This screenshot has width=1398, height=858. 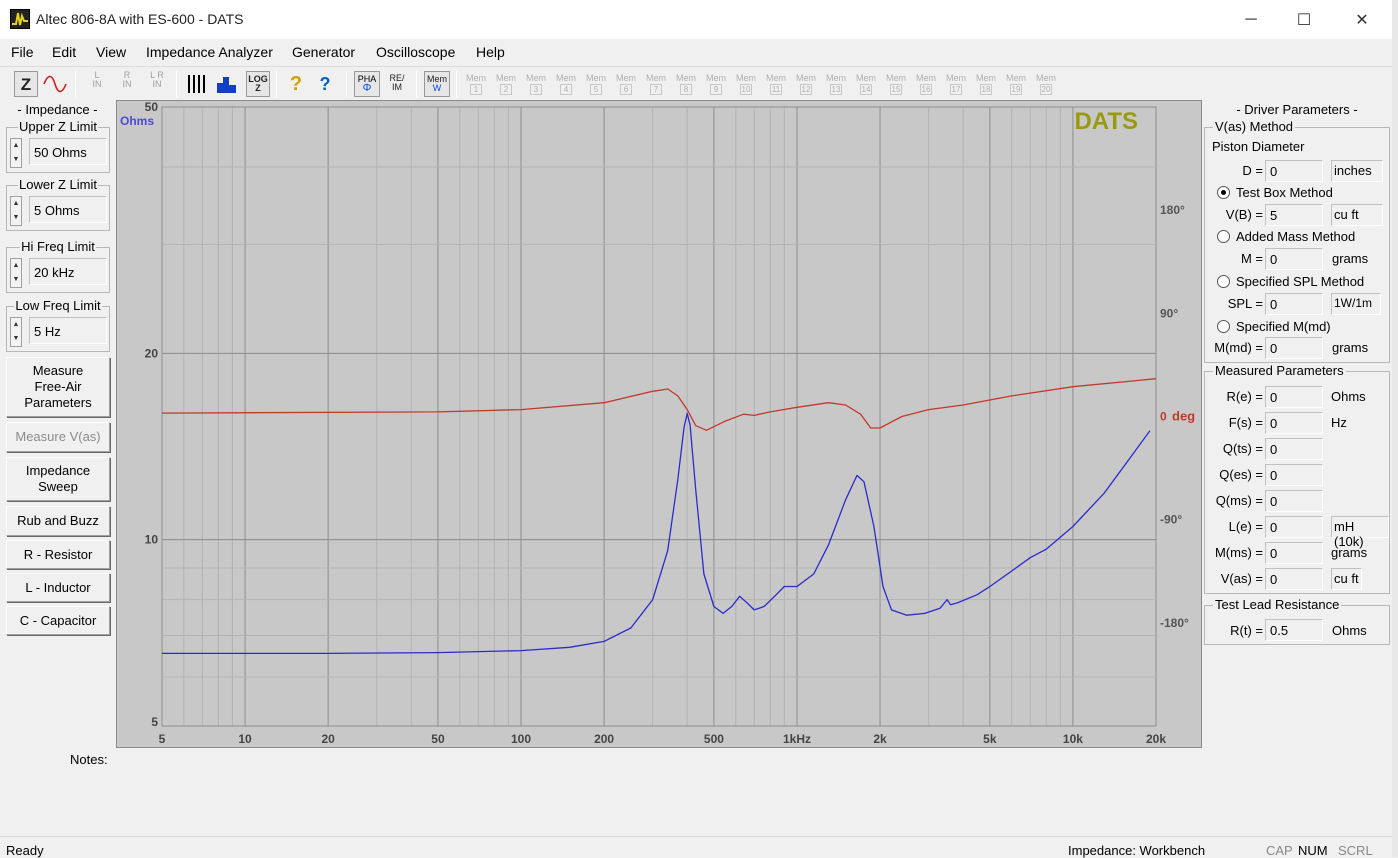 What do you see at coordinates (323, 52) in the screenshot?
I see `menu-generator: Generator` at bounding box center [323, 52].